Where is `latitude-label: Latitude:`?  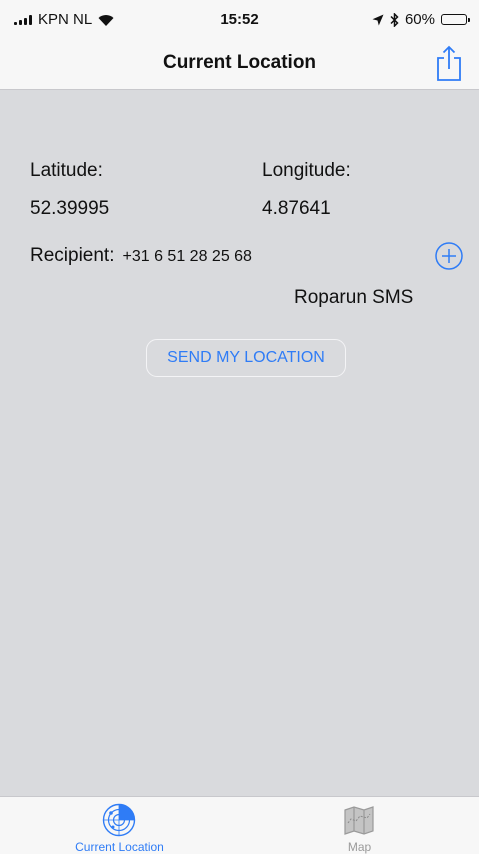 latitude-label: Latitude: is located at coordinates (66, 170).